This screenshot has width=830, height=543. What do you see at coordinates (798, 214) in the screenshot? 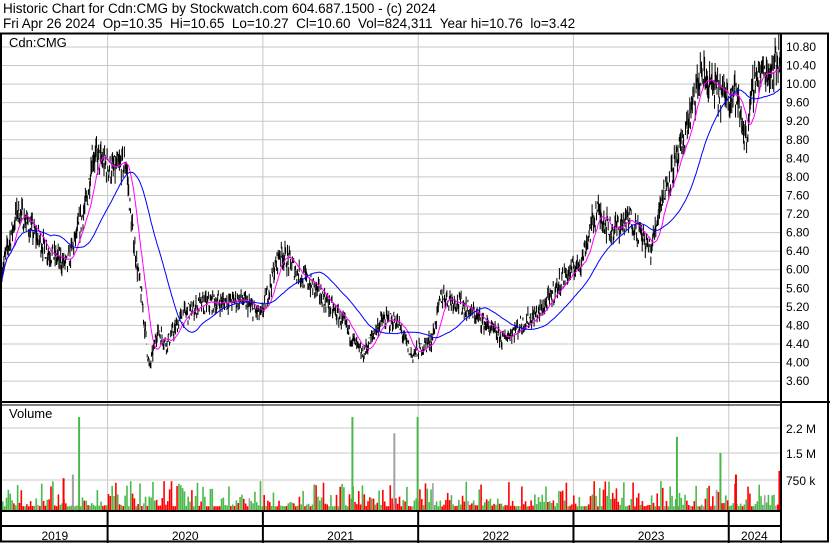
I see `price-tick-label: 7.20` at bounding box center [798, 214].